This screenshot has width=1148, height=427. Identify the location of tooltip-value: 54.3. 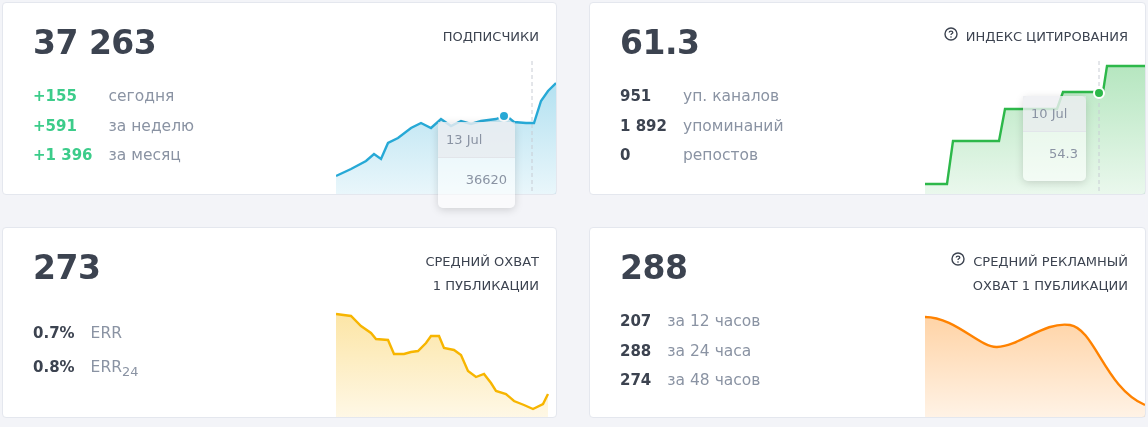
(1063, 153).